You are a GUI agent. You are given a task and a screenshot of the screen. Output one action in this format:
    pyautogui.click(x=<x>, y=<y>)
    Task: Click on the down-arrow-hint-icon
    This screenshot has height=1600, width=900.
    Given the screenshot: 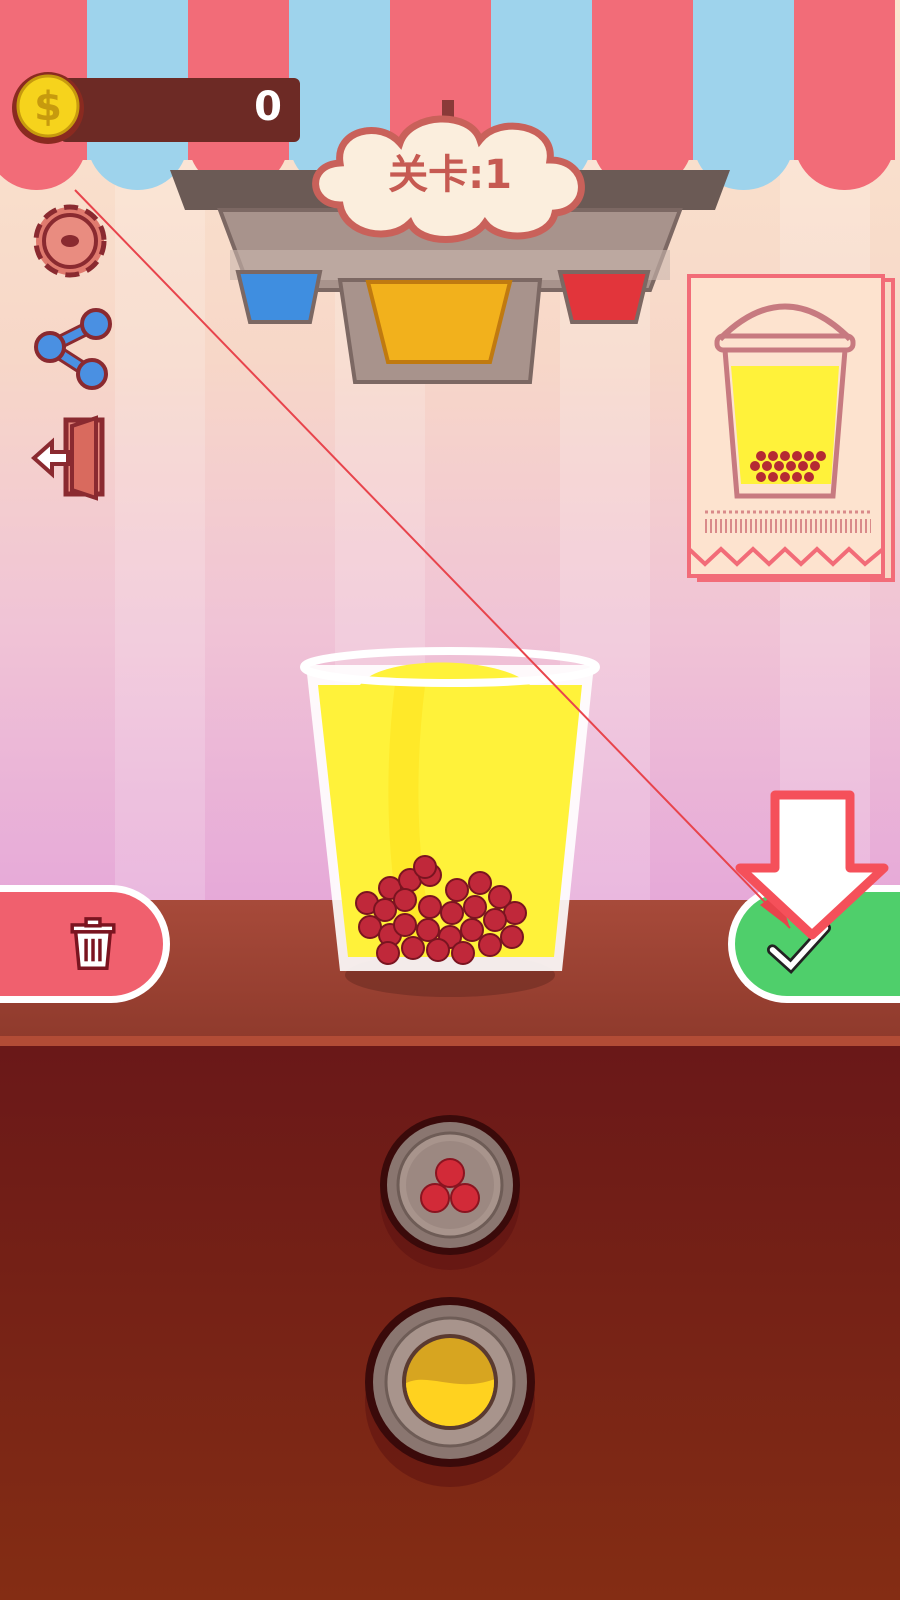 What is the action you would take?
    pyautogui.click(x=812, y=865)
    